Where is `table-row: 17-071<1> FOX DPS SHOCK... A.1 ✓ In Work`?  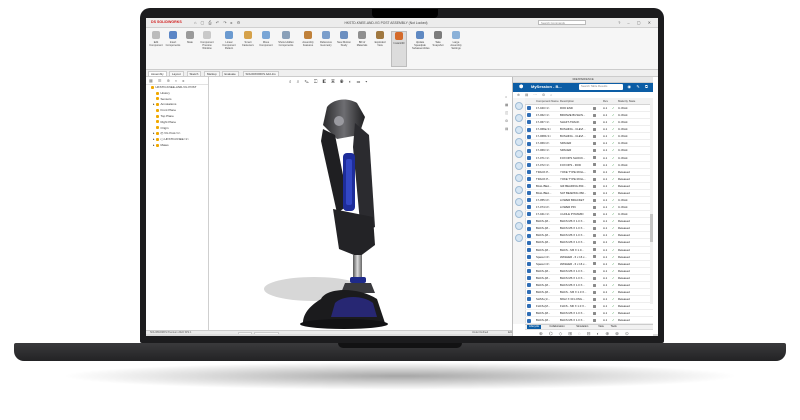
table-row: 17-071<1> FOX DPS SHOCK... A.1 ✓ In Work is located at coordinates (589, 158).